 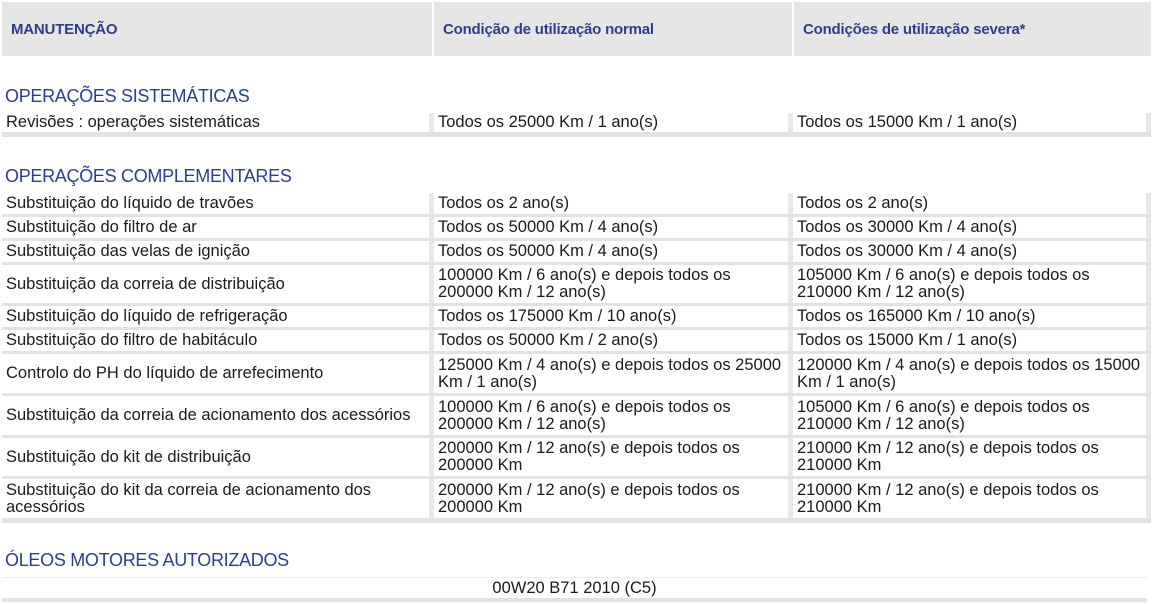 I want to click on normal-interval-cell: Todos os 175000 Km / 10 ano(s), so click(x=613, y=316).